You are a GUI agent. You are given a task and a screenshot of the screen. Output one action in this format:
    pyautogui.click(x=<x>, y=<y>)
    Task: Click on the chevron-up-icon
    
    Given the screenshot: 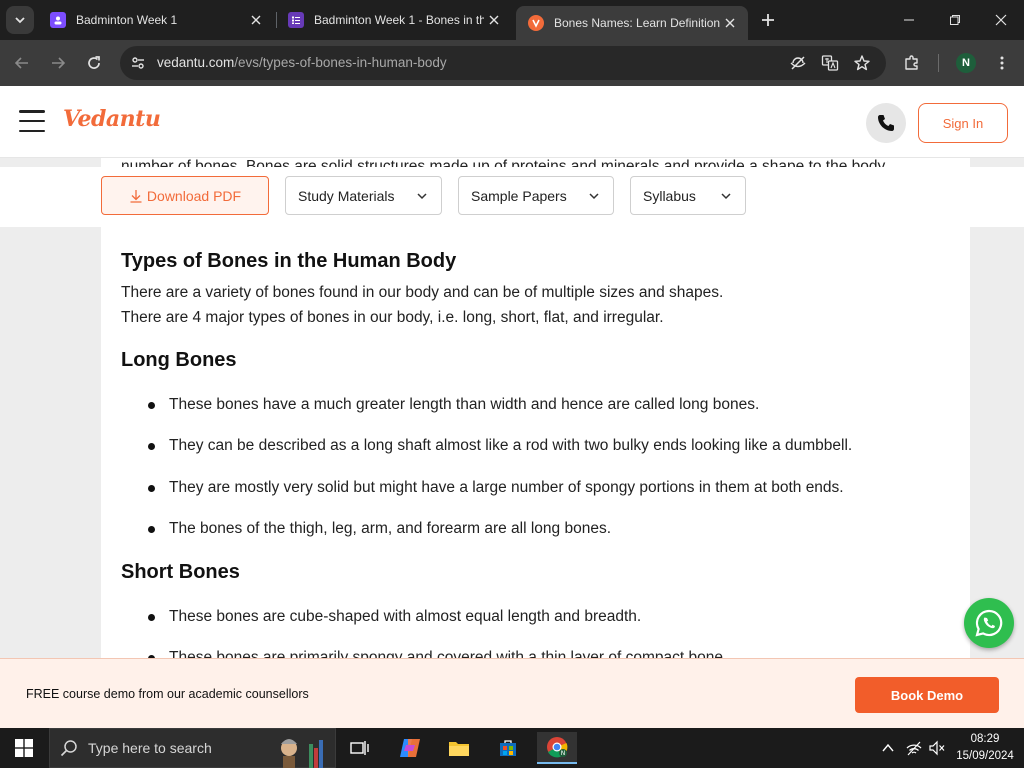 What is the action you would take?
    pyautogui.click(x=888, y=747)
    